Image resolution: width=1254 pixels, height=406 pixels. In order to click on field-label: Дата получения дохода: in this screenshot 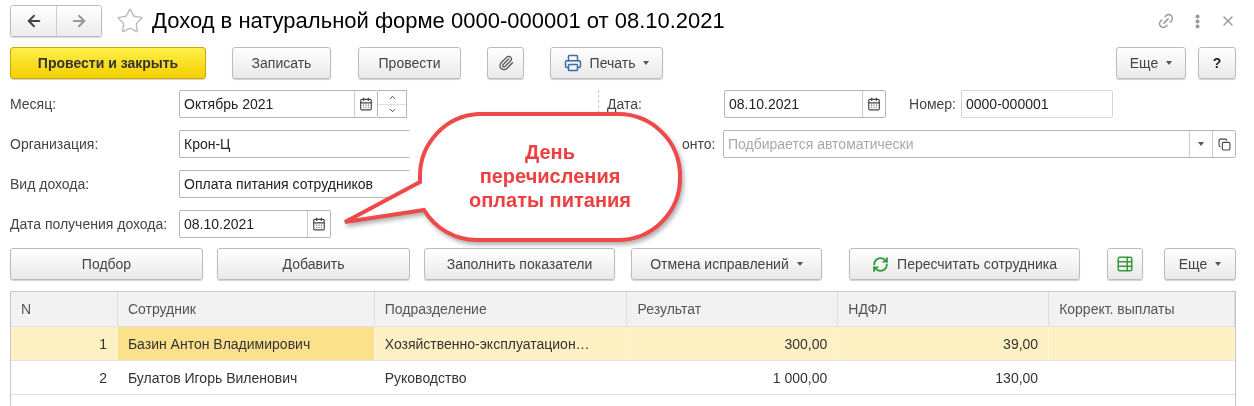, I will do `click(89, 224)`.